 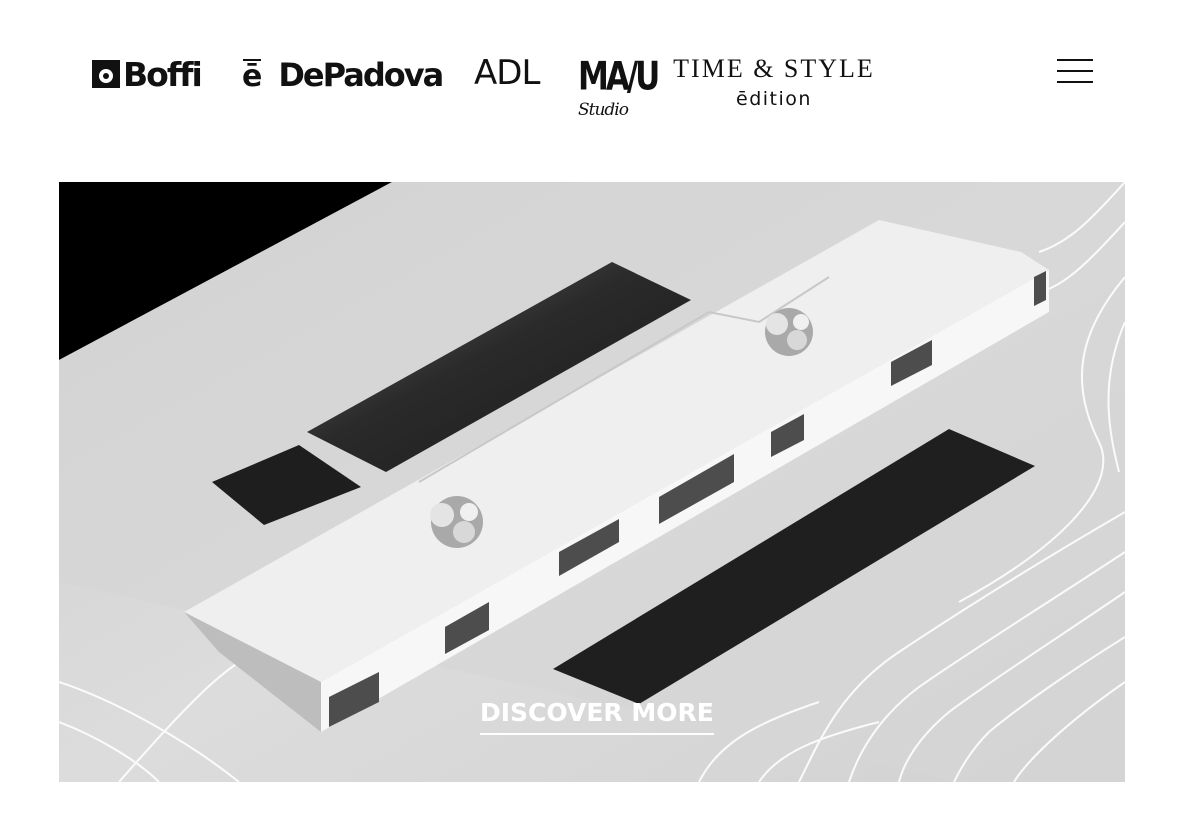 What do you see at coordinates (361, 75) in the screenshot?
I see `brand-label: DePadova` at bounding box center [361, 75].